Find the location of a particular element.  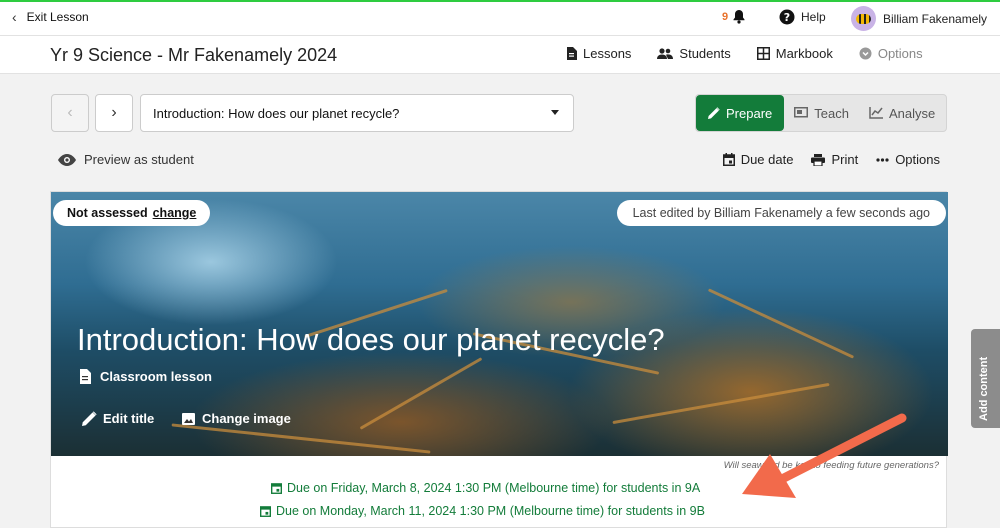

edit-title-button: Edit title is located at coordinates (118, 418).